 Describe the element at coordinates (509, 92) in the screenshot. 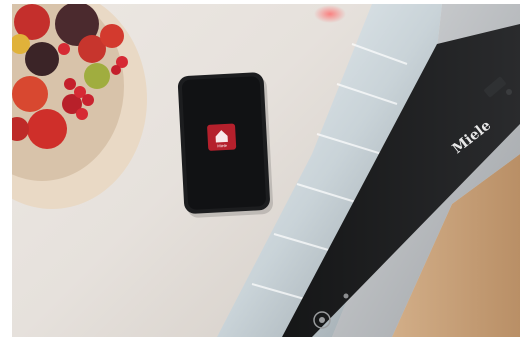

I see `panel-button` at that location.